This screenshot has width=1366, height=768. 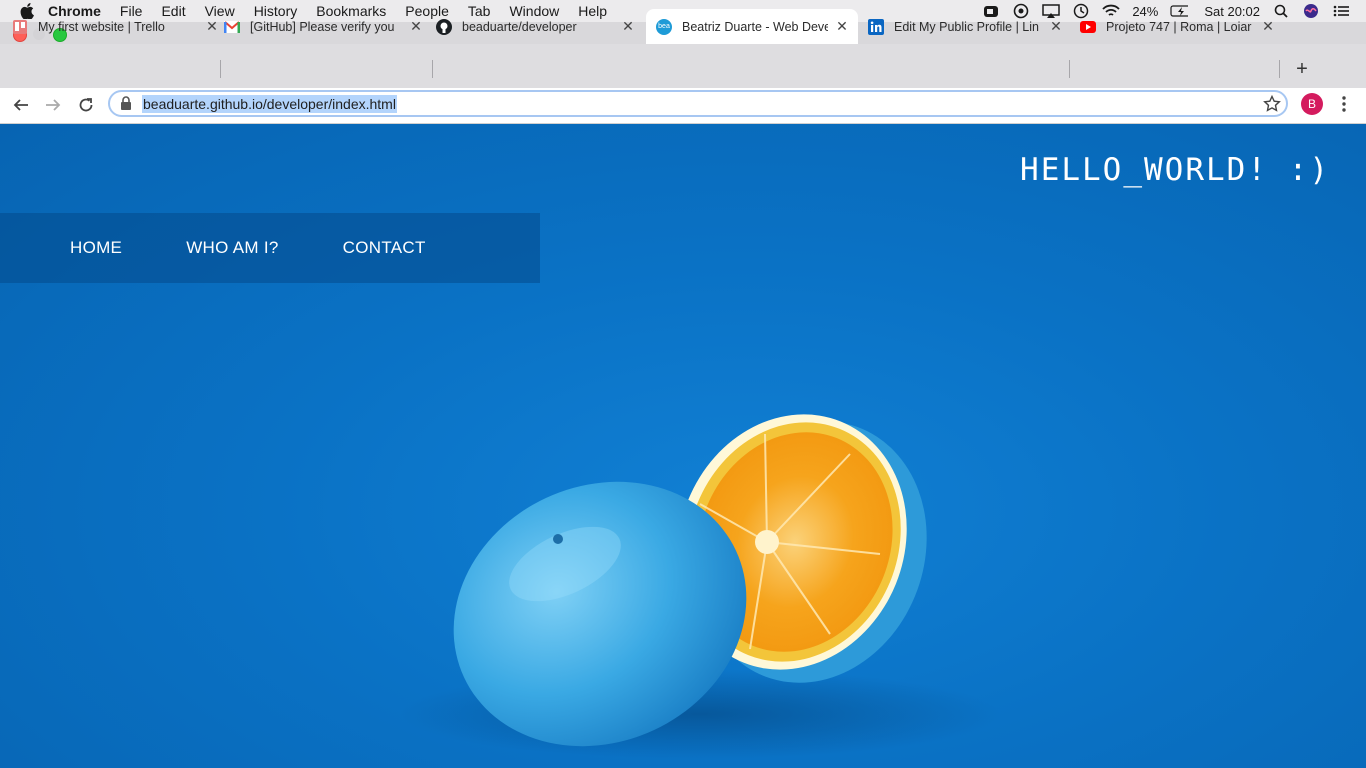 What do you see at coordinates (101, 26) in the screenshot?
I see `tab-title: My first website | Trello` at bounding box center [101, 26].